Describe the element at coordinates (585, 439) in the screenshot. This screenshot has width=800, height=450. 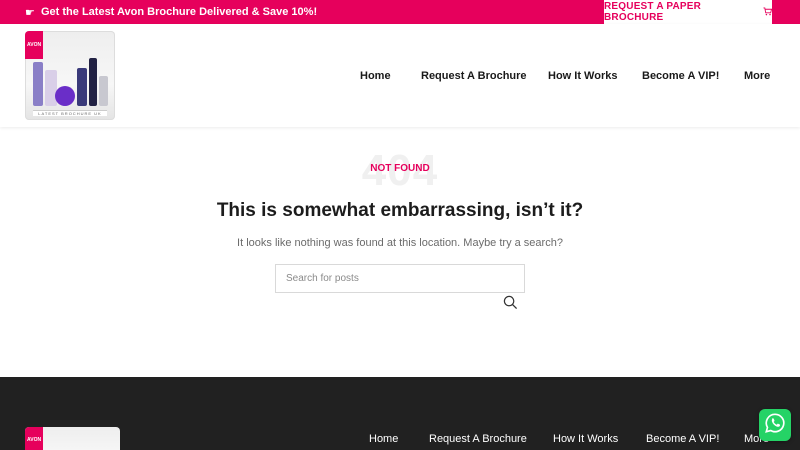
I see `footer-nav-how-it-works: How It Works` at that location.